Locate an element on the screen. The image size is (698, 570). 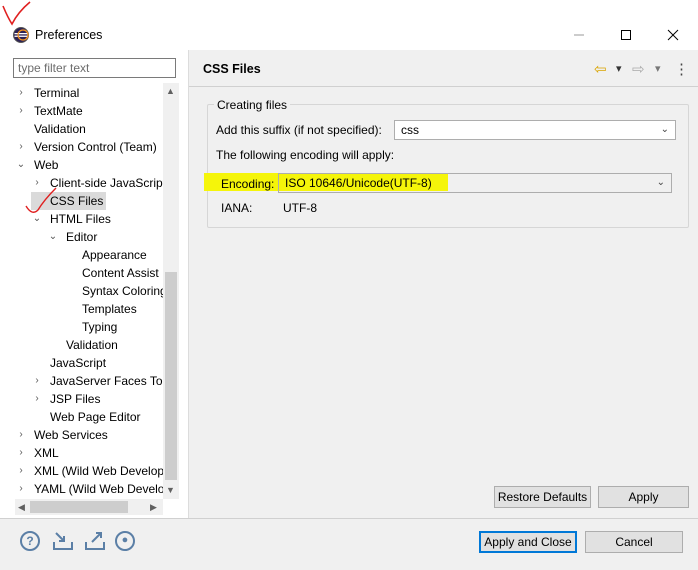
tree-item: › YAML (Wild Web Developer) is located at coordinates (89, 489).